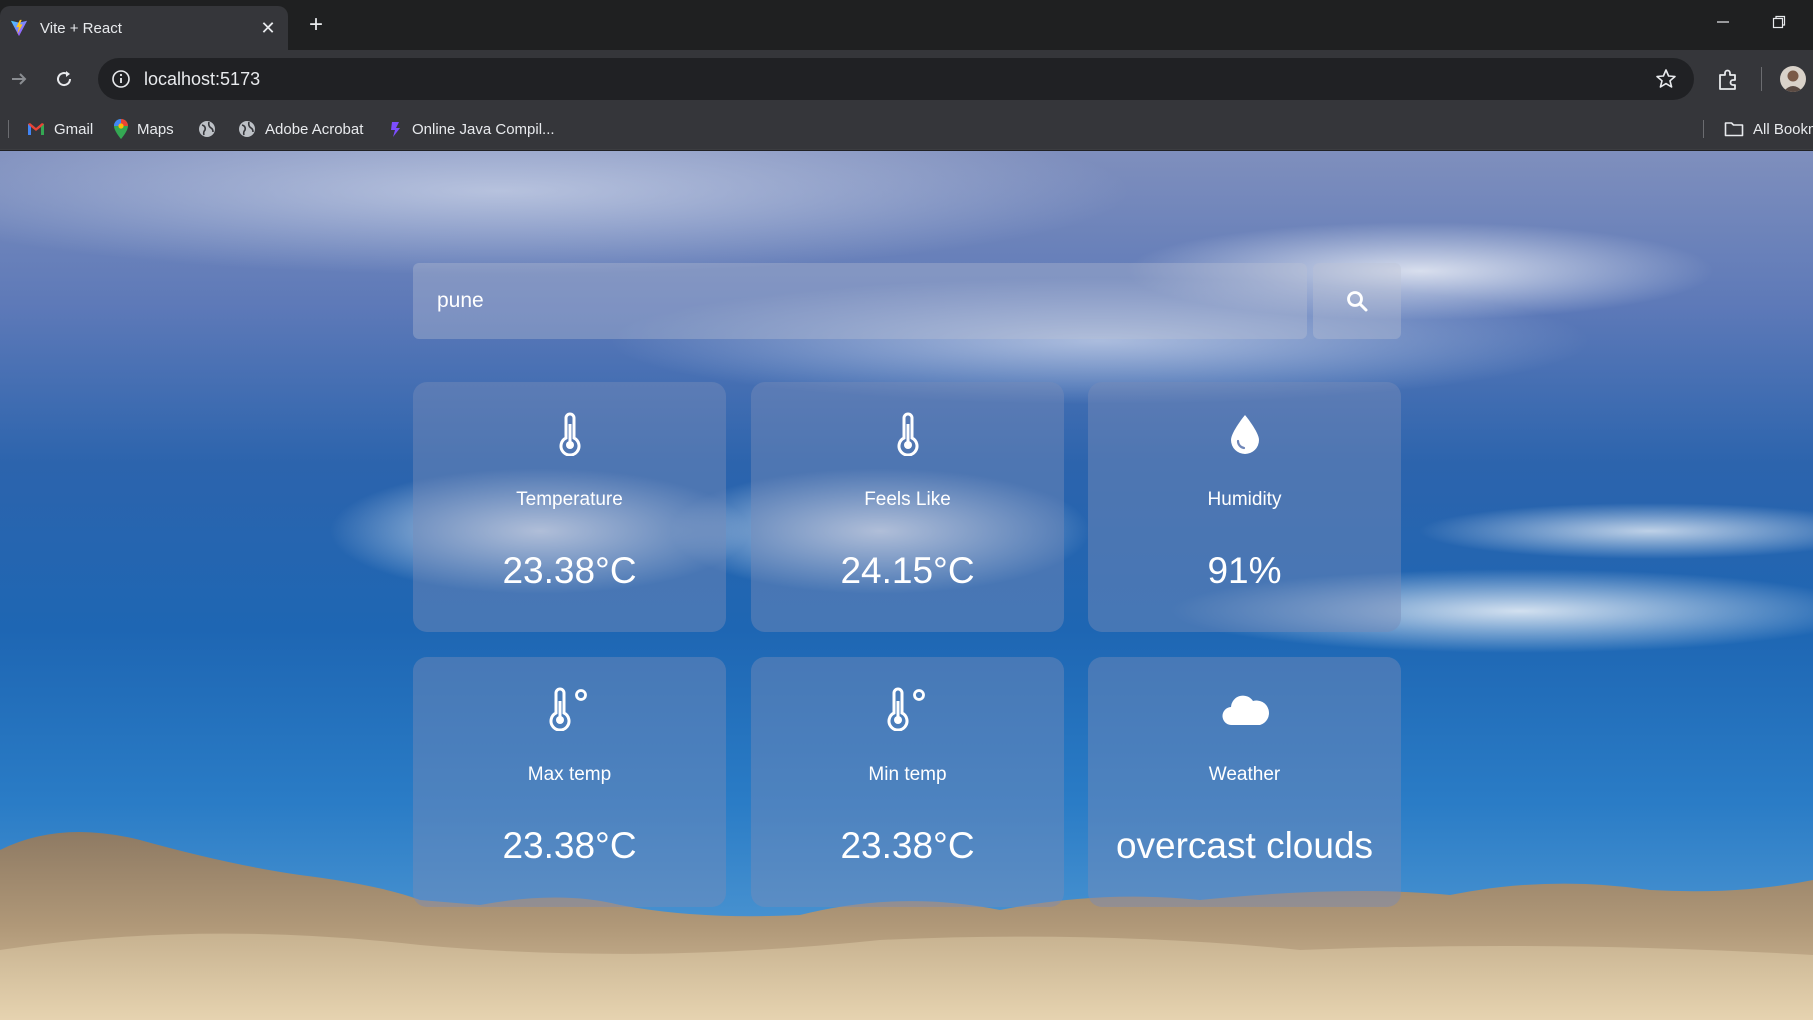  I want to click on all-bookmarks-button: All Bookm, so click(1768, 129).